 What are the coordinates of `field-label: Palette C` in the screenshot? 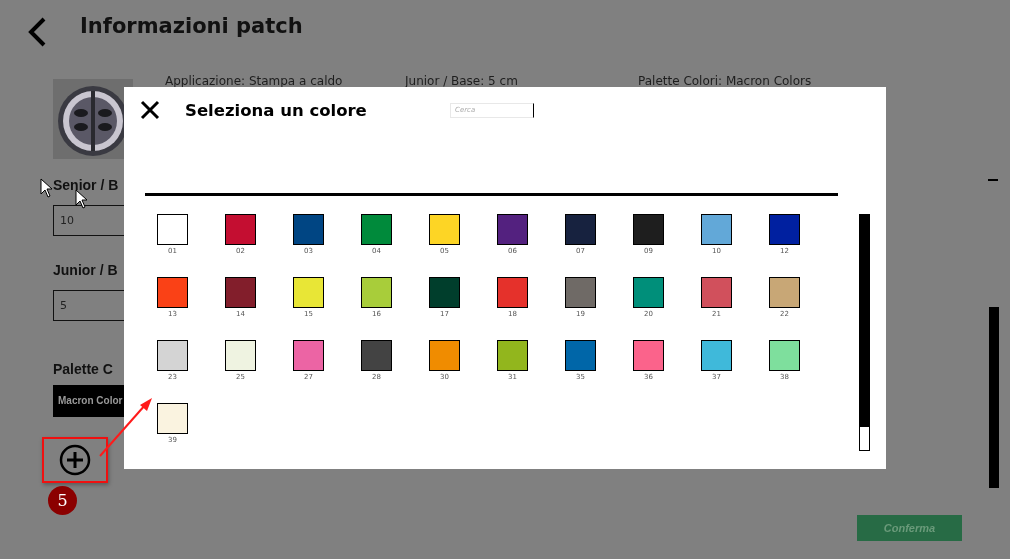 It's located at (83, 370).